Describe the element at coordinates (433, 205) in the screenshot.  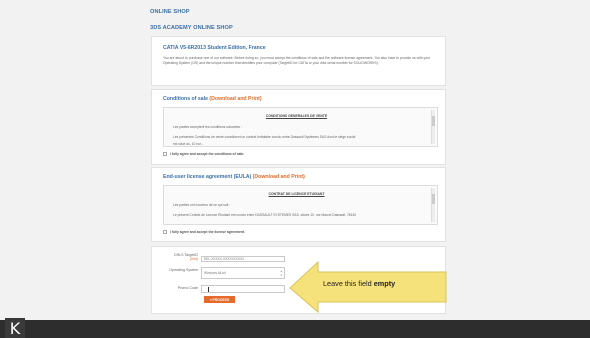
I see `eula-scrollbar` at that location.